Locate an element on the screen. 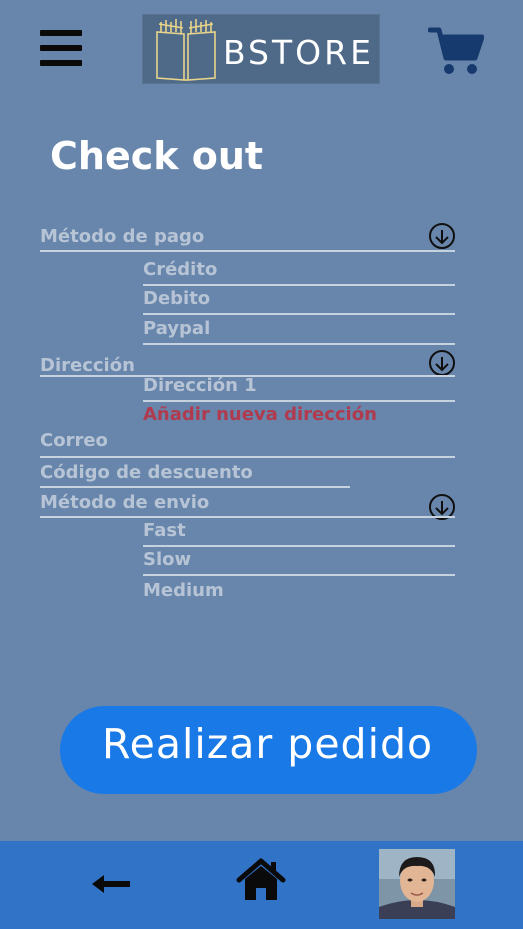 The width and height of the screenshot is (523, 929). page-title: Check out is located at coordinates (157, 156).